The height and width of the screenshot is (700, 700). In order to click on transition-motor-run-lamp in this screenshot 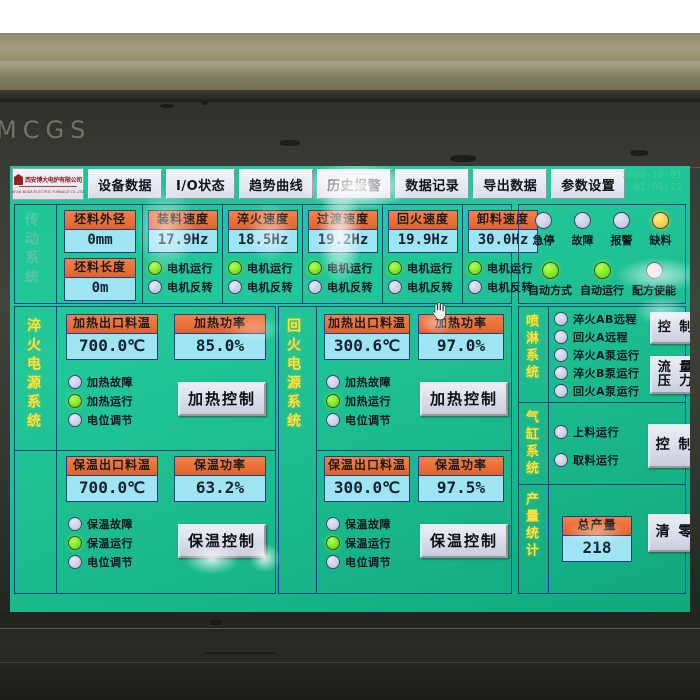, I will do `click(315, 267)`.